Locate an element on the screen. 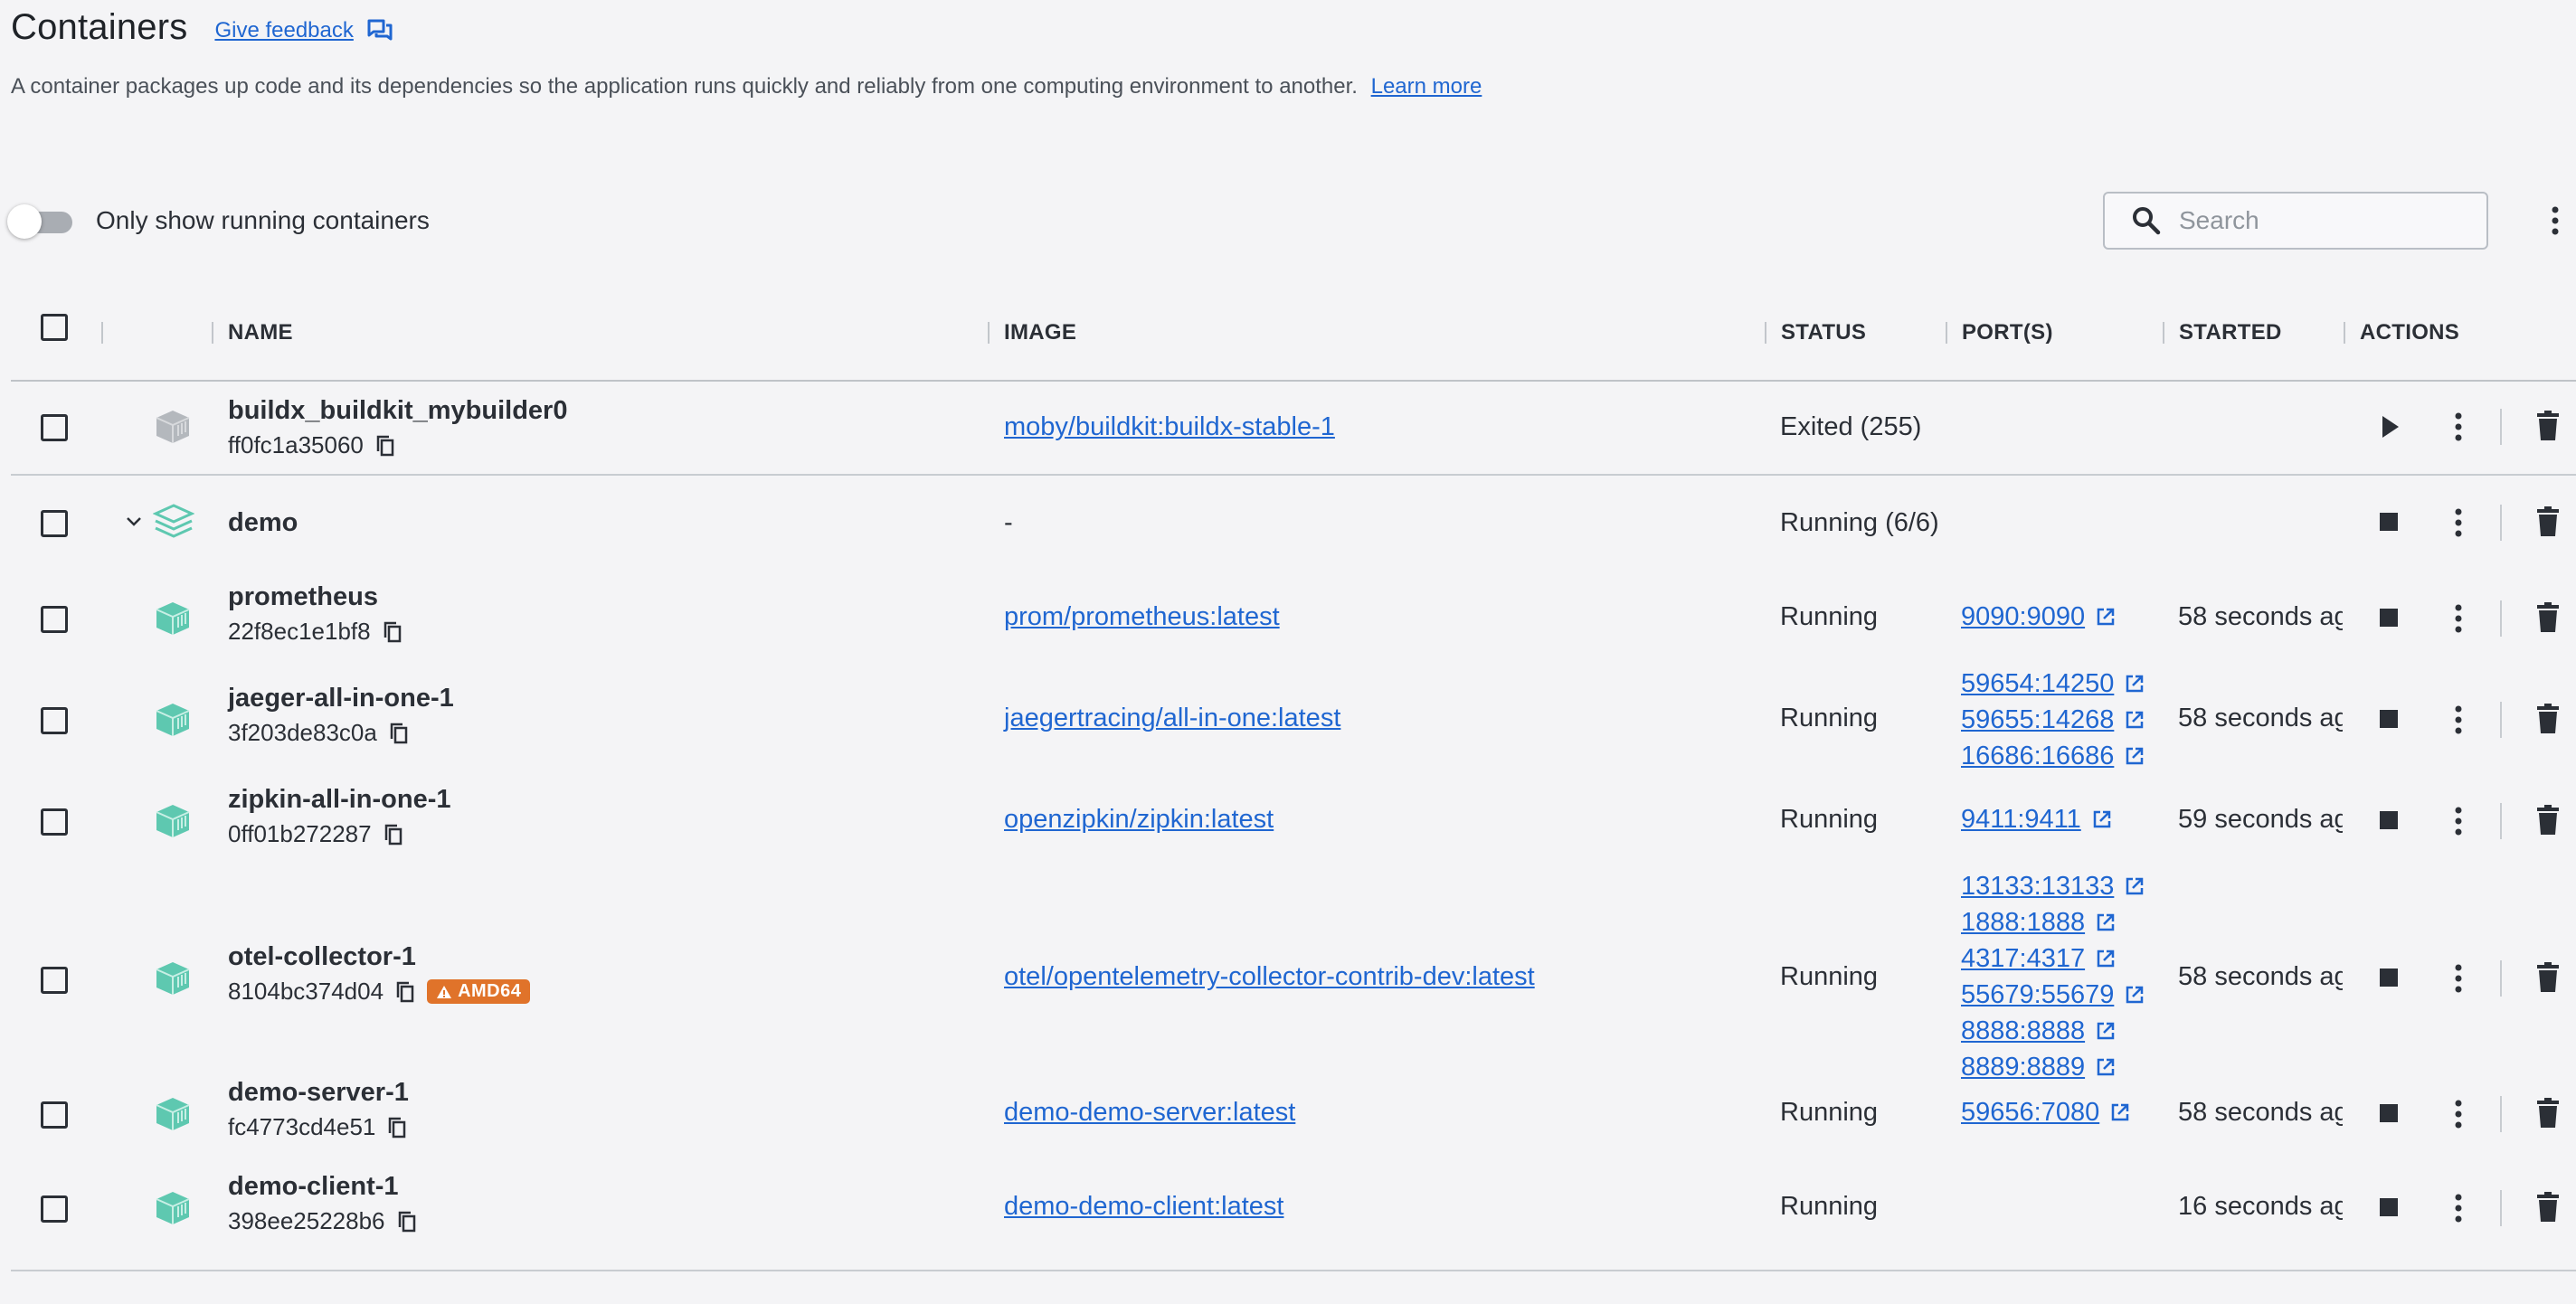 The width and height of the screenshot is (2576, 1304). column-started: STARTED is located at coordinates (2222, 333).